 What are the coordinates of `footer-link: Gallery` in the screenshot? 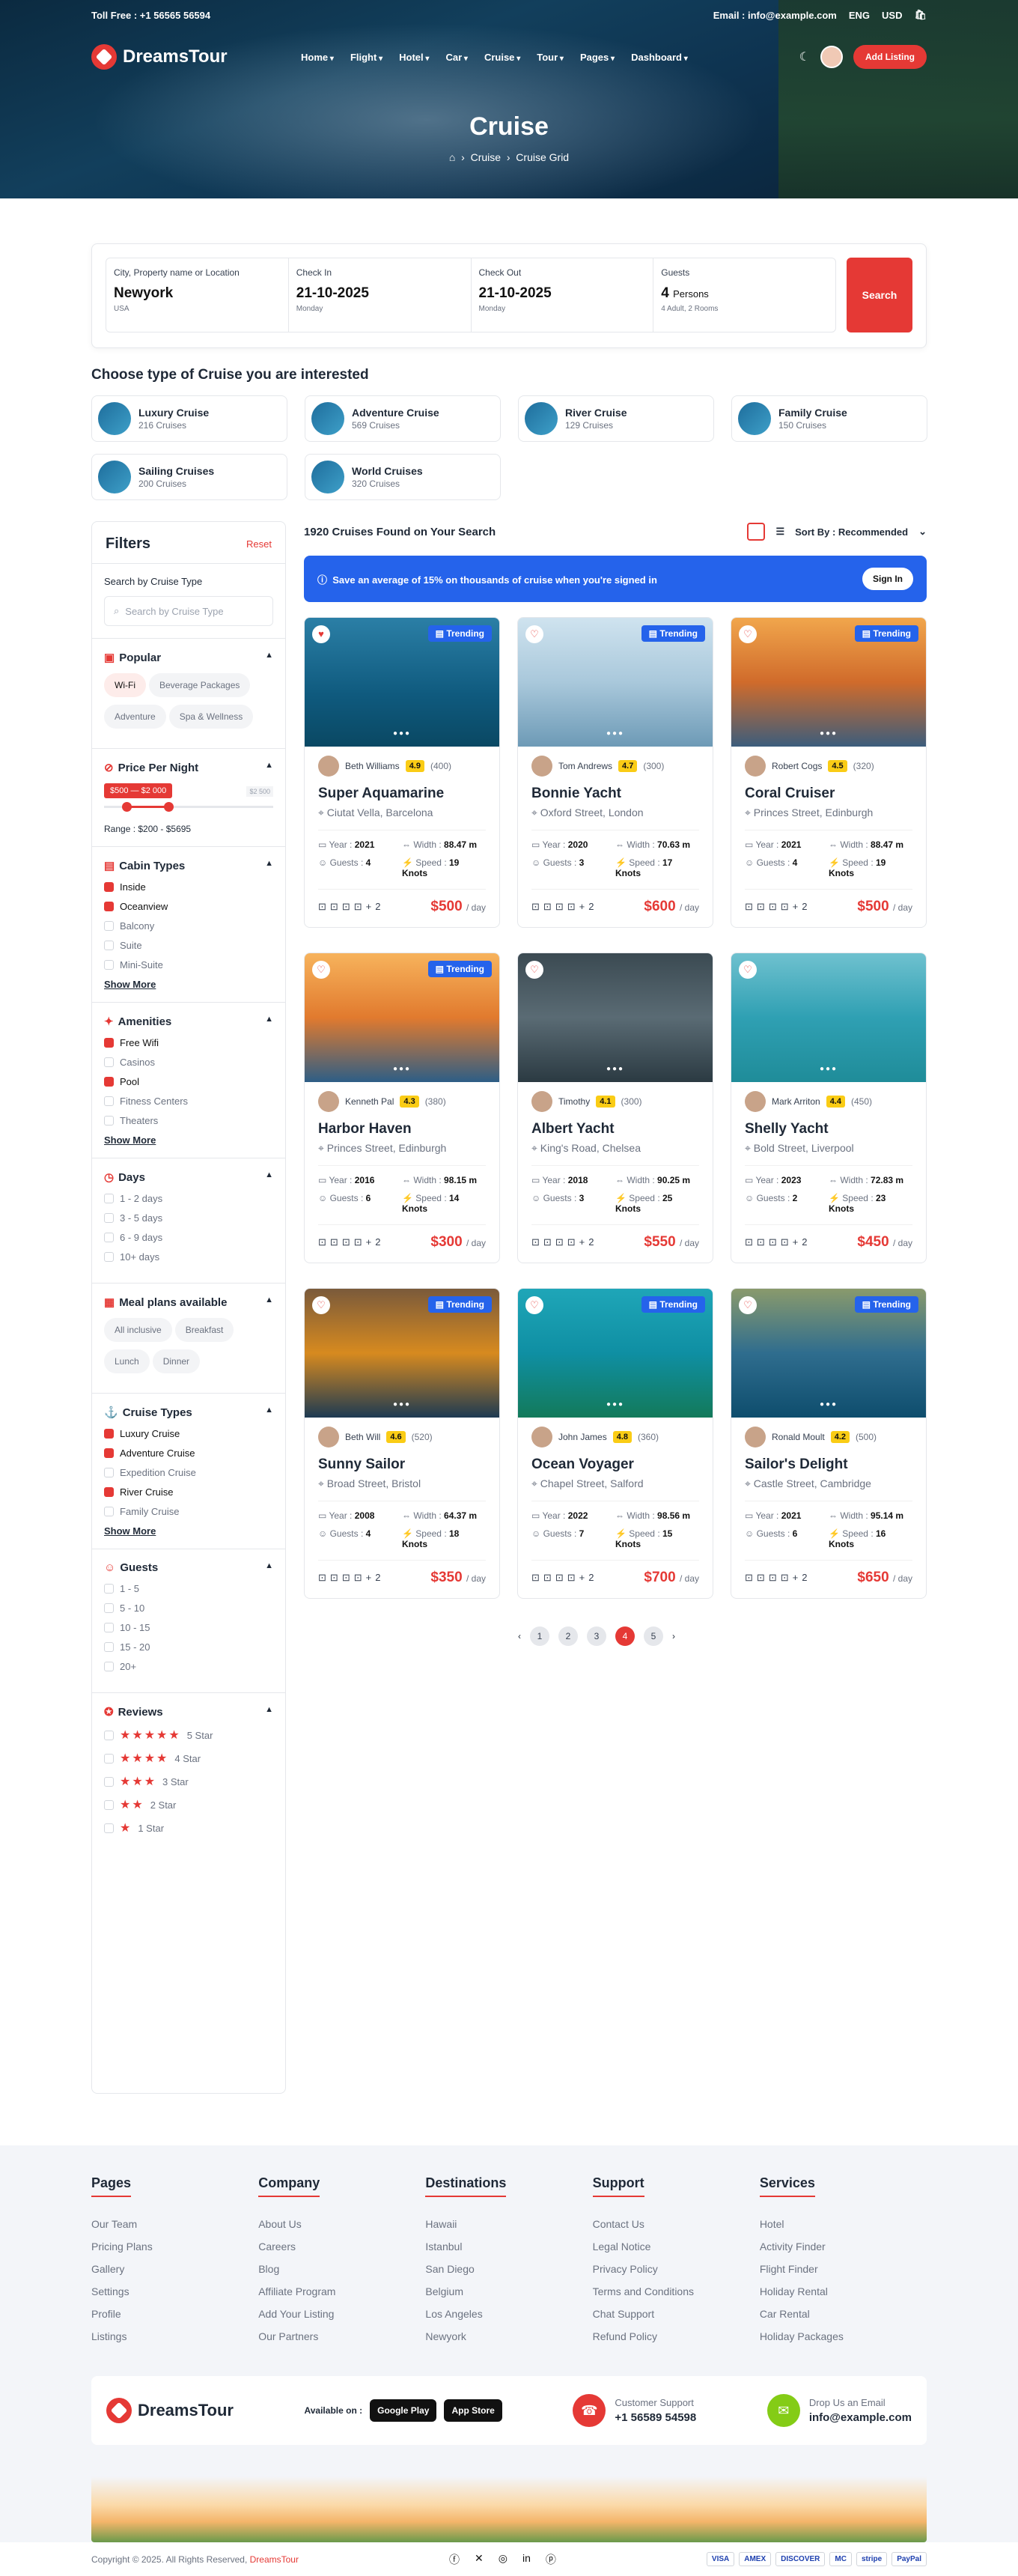 It's located at (174, 2269).